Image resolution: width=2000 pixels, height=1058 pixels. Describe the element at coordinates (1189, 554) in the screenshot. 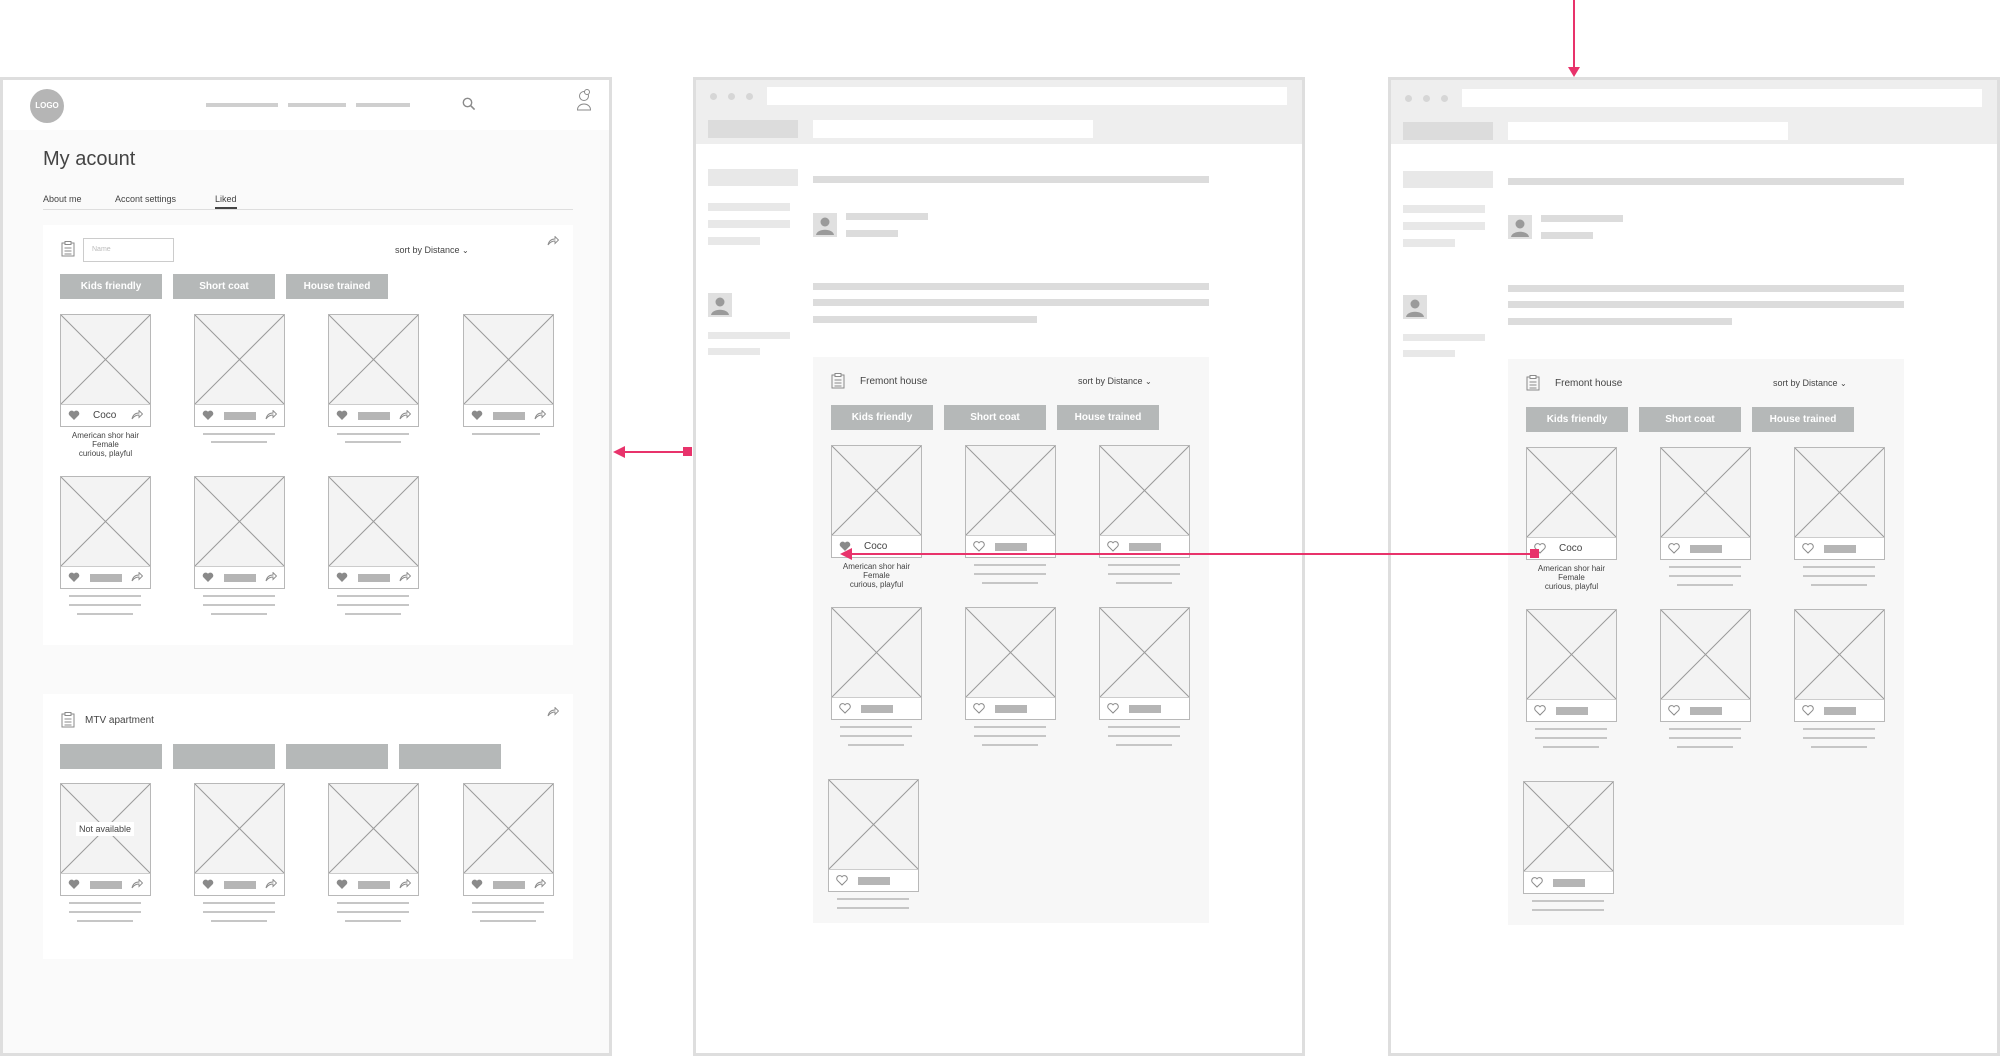

I see `arrow-right-to-middle` at that location.